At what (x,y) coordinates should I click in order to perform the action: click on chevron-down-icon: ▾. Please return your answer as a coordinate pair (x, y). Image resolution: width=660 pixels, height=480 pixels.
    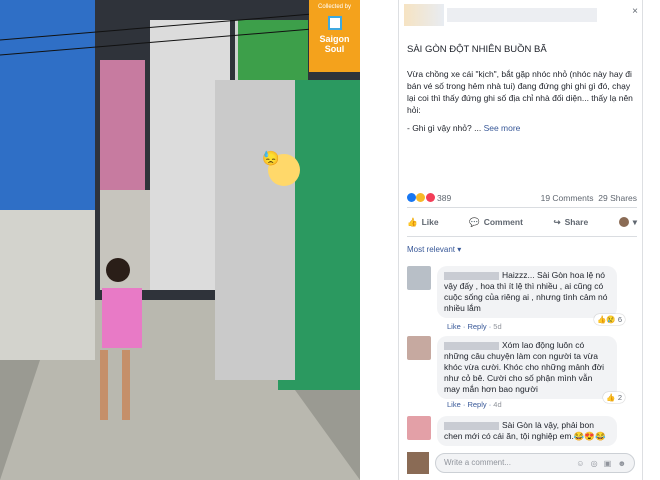
    Looking at the image, I should click on (634, 221).